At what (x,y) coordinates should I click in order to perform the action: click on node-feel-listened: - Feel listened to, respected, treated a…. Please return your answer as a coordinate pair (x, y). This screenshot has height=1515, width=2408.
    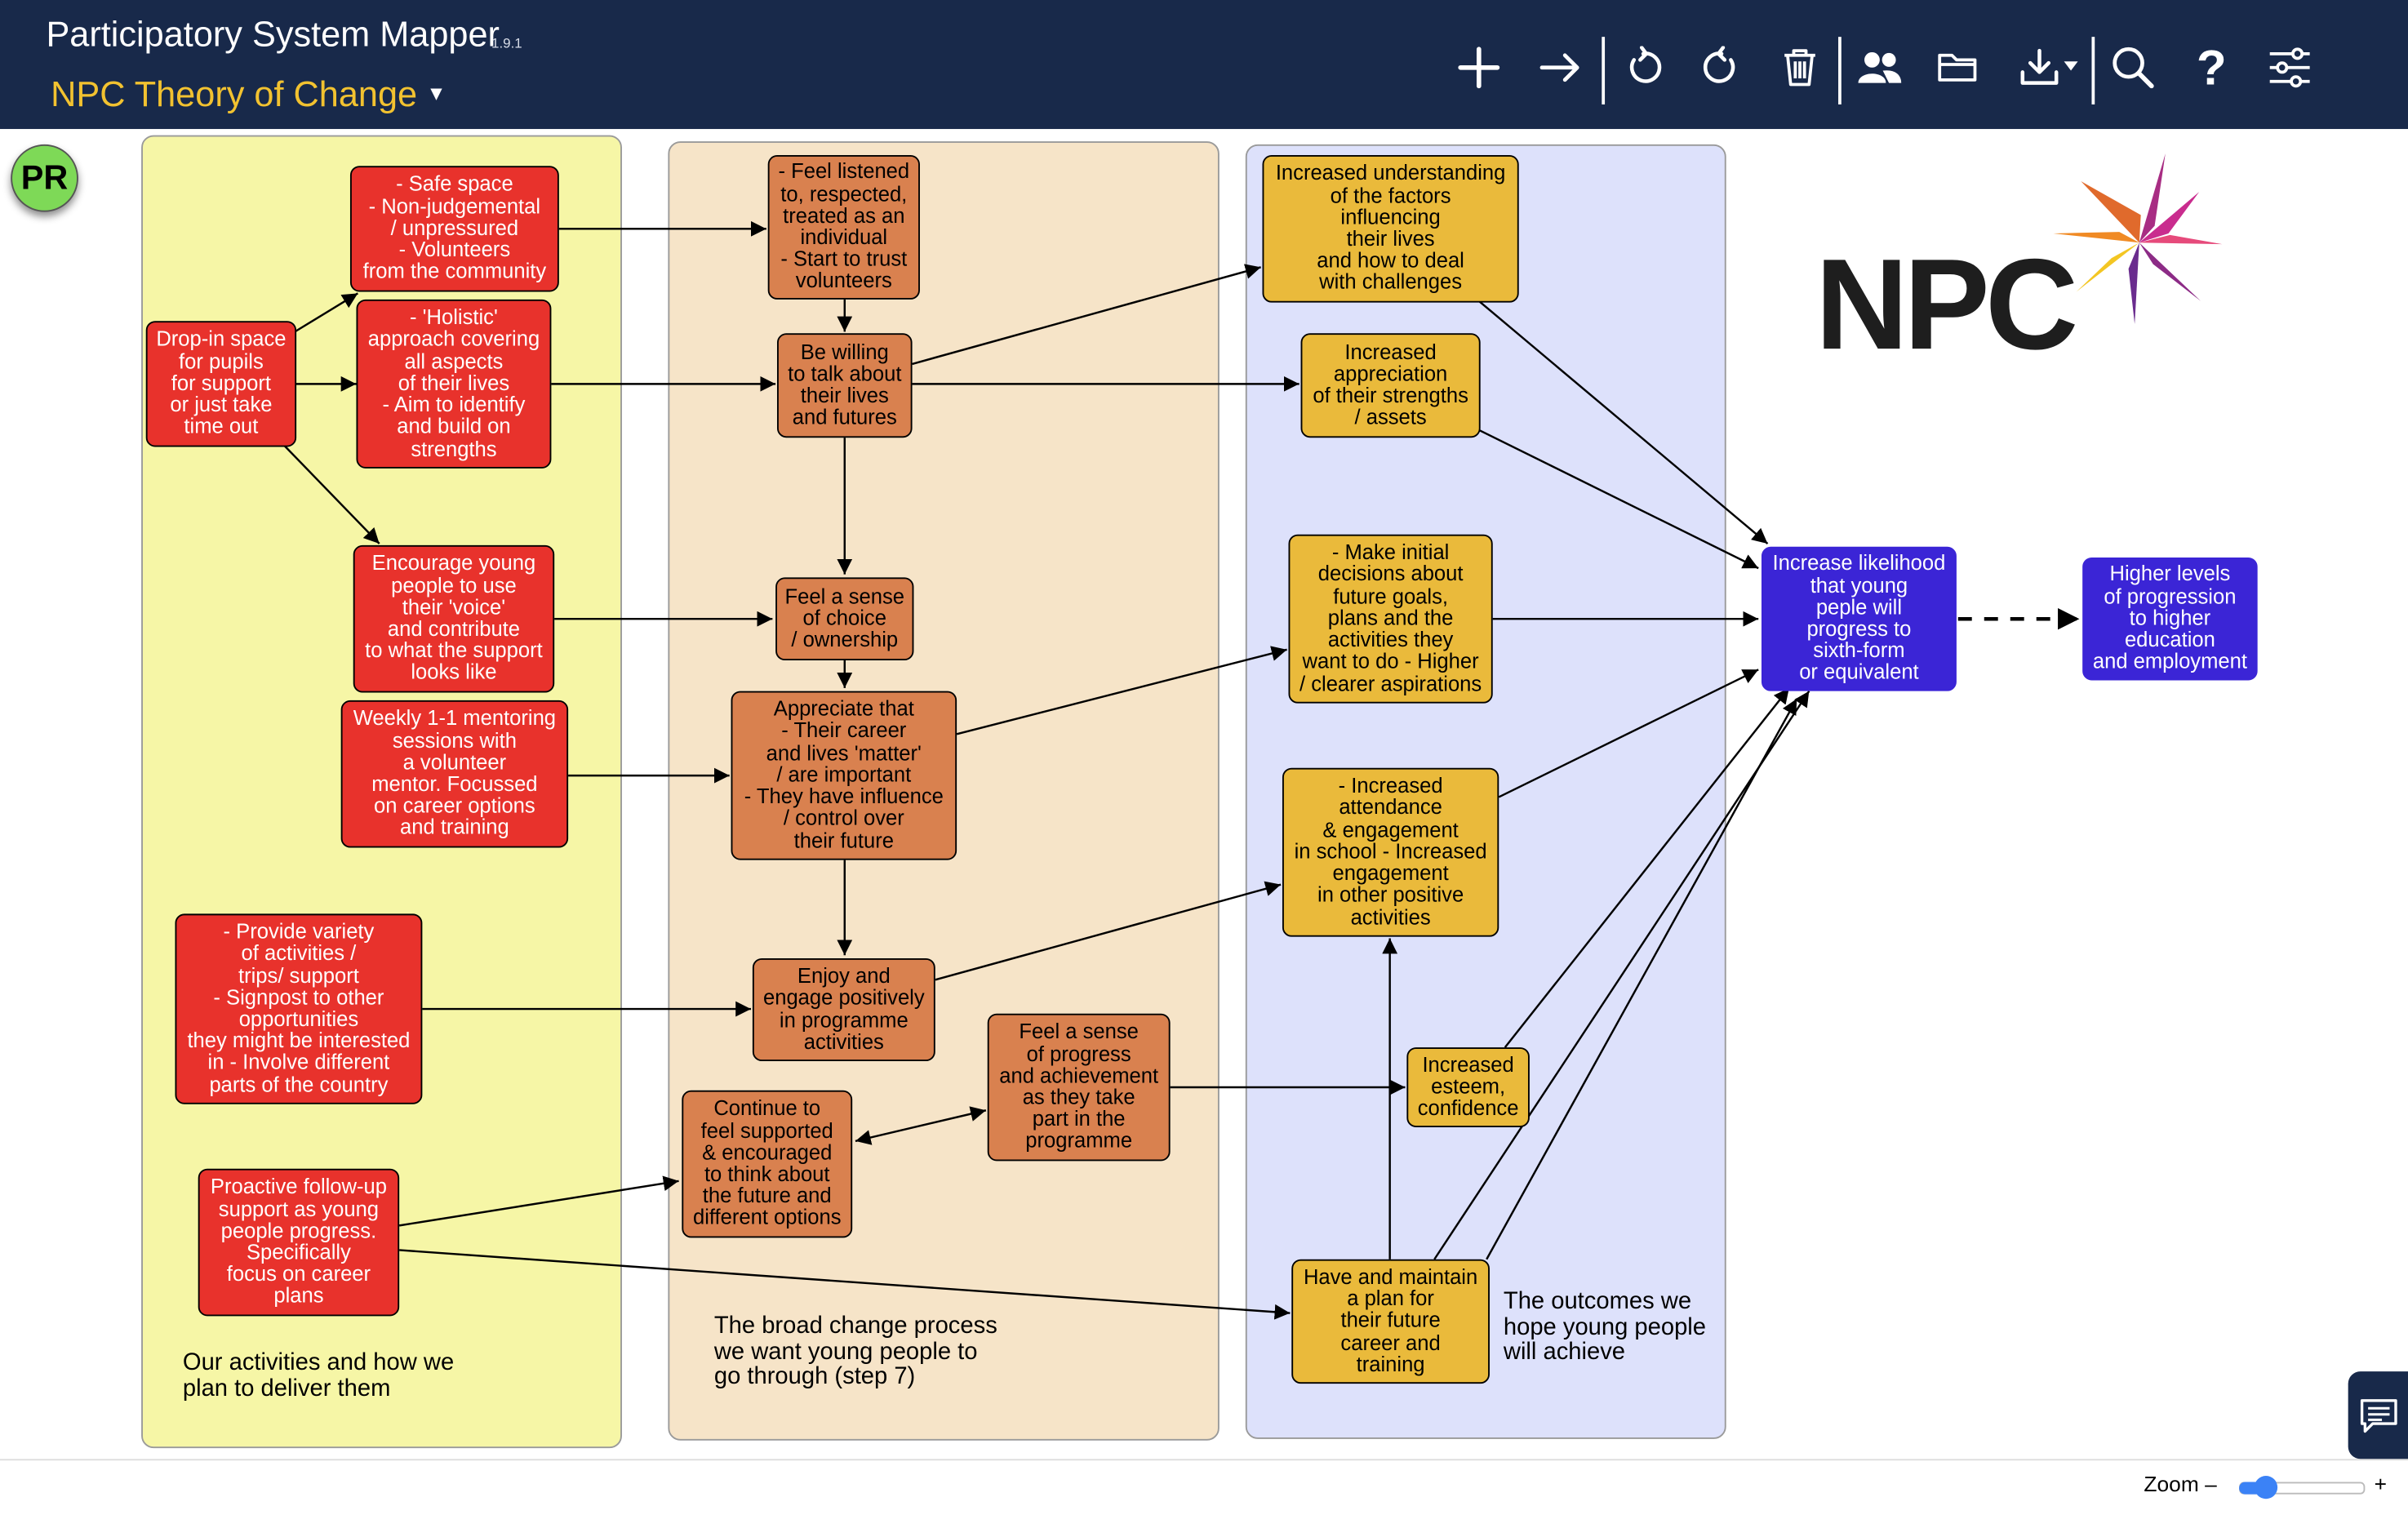
    Looking at the image, I should click on (843, 227).